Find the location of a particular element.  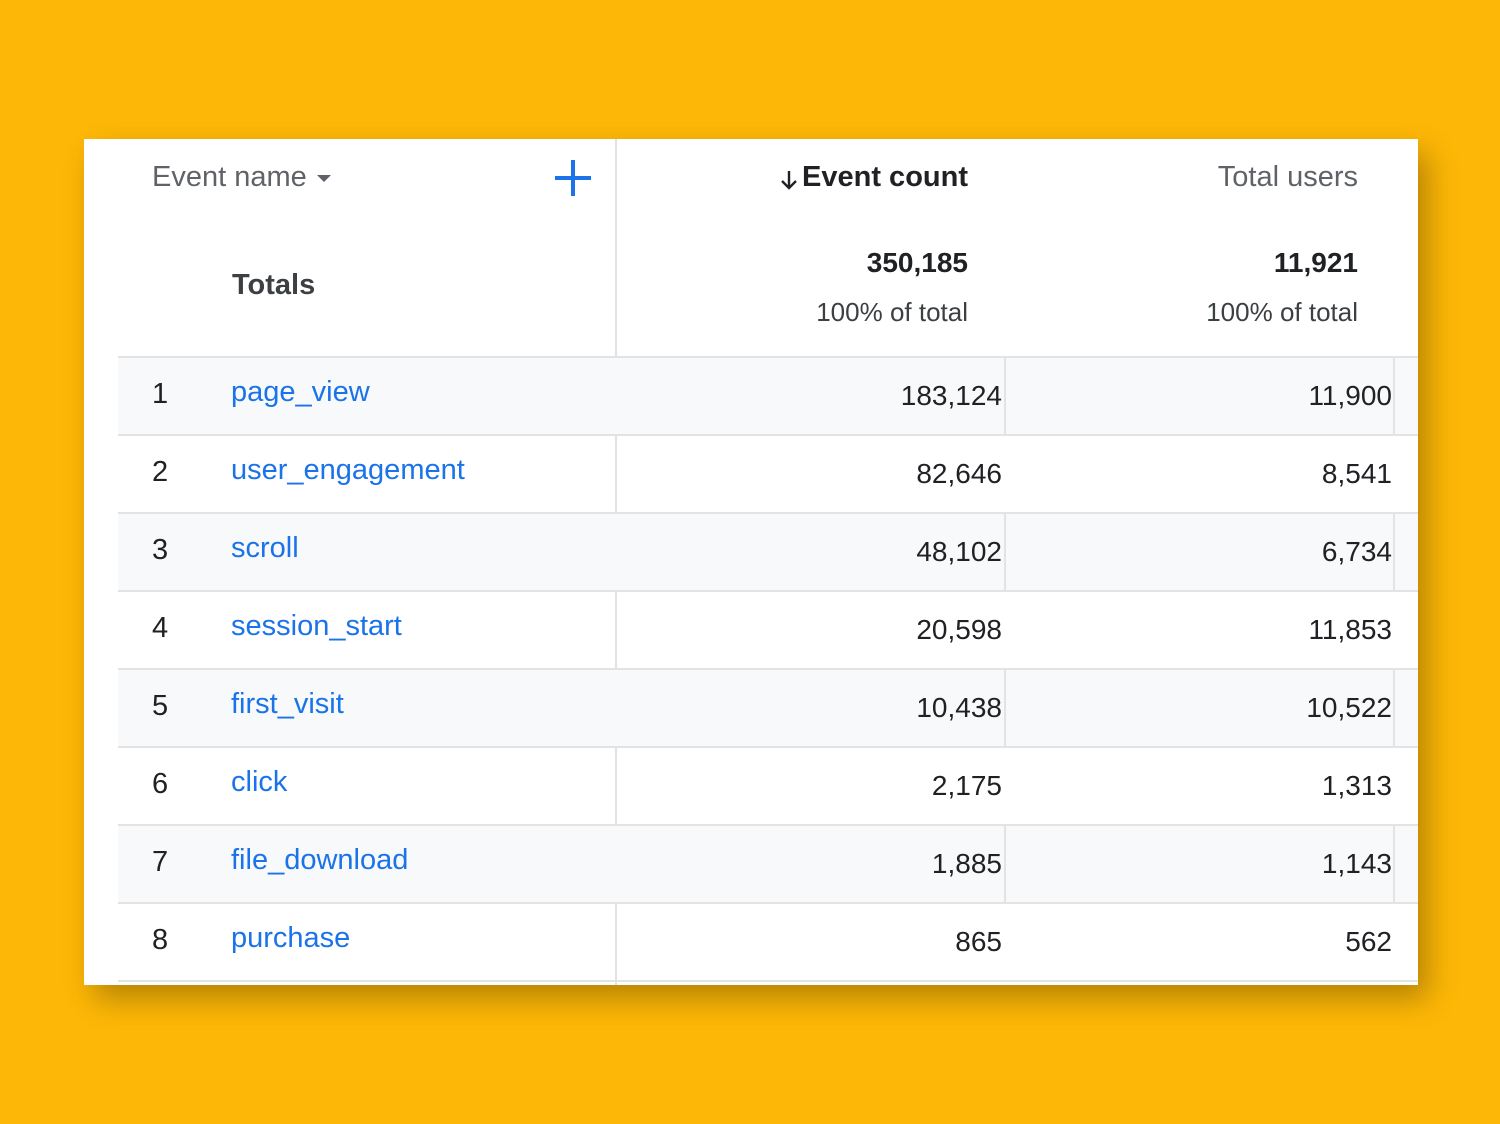

dimension-header-label: Event name is located at coordinates (229, 176).